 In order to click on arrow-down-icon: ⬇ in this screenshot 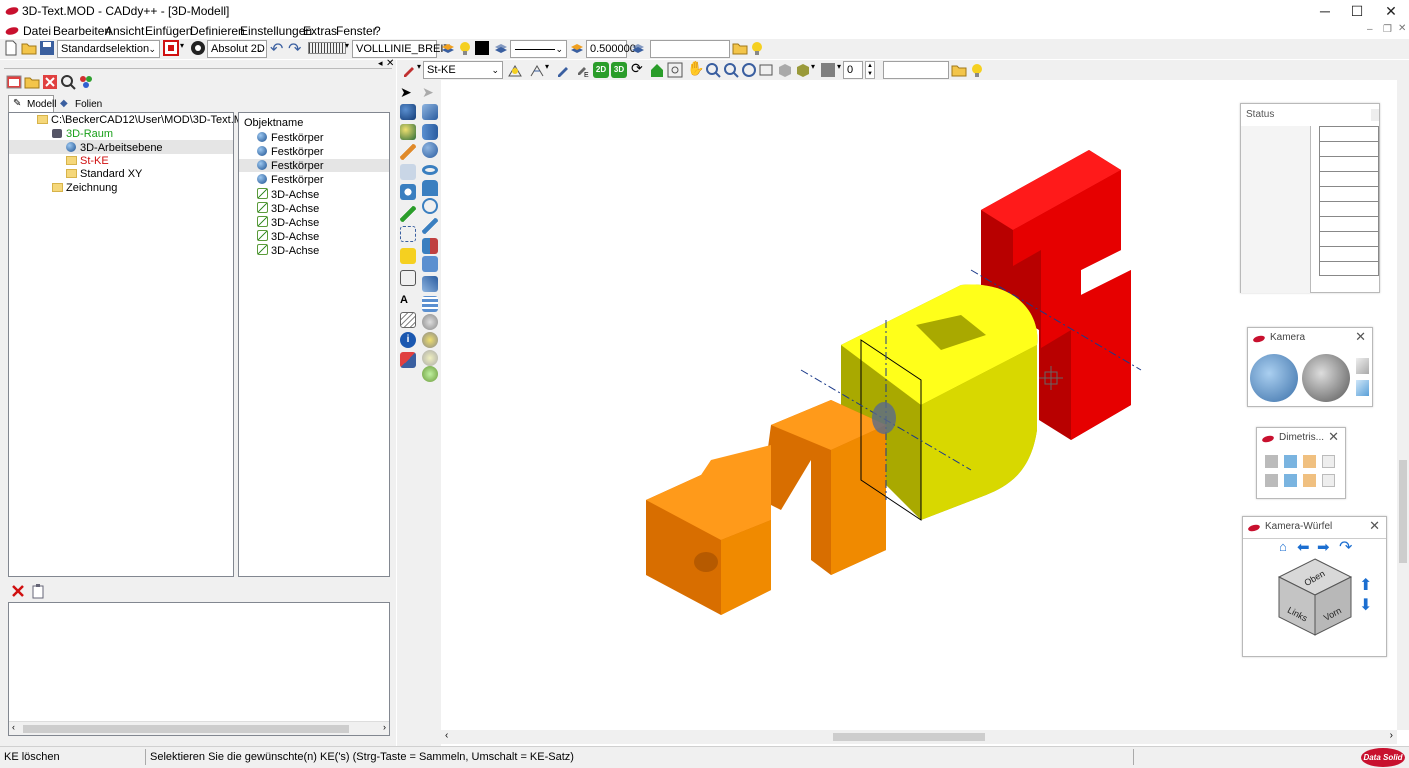, I will do `click(1365, 605)`.